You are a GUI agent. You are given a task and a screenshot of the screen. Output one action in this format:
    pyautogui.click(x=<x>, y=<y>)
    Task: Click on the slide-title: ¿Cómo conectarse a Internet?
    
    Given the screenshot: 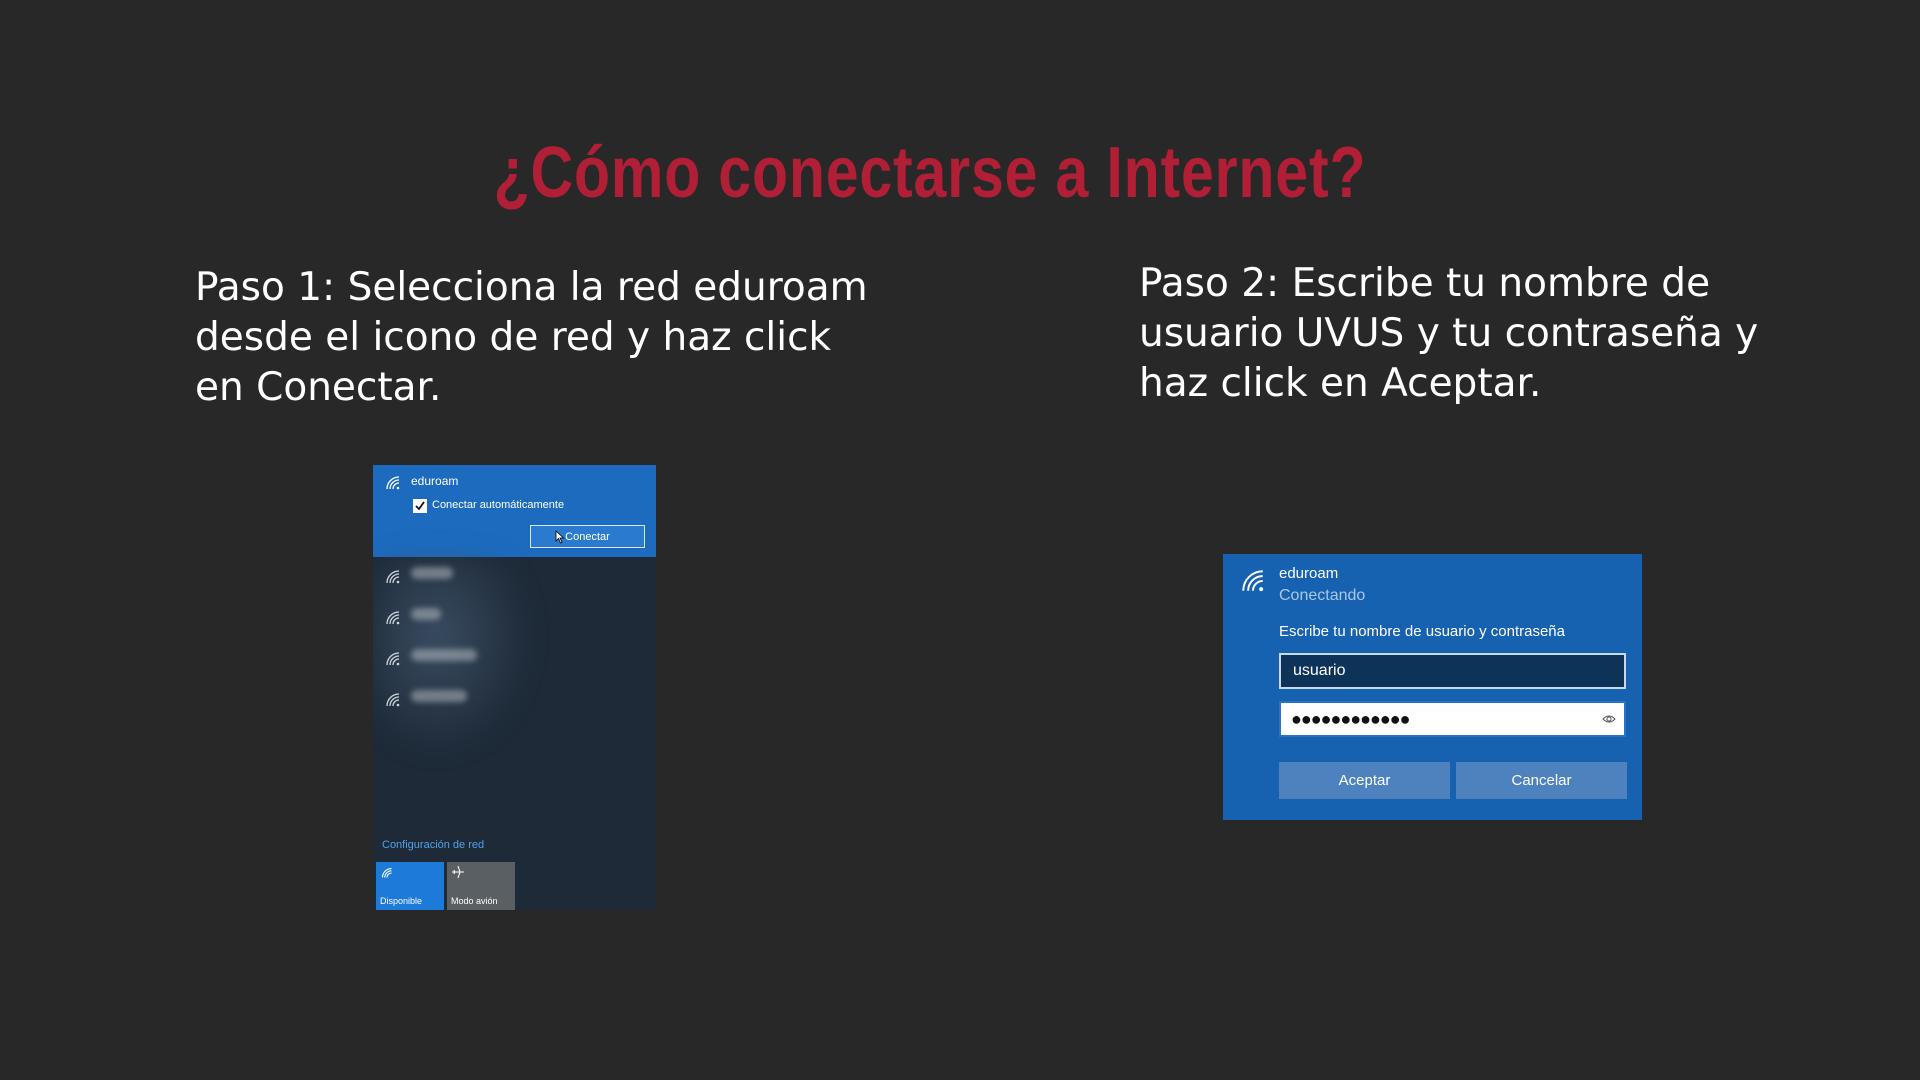 What is the action you would take?
    pyautogui.click(x=930, y=173)
    